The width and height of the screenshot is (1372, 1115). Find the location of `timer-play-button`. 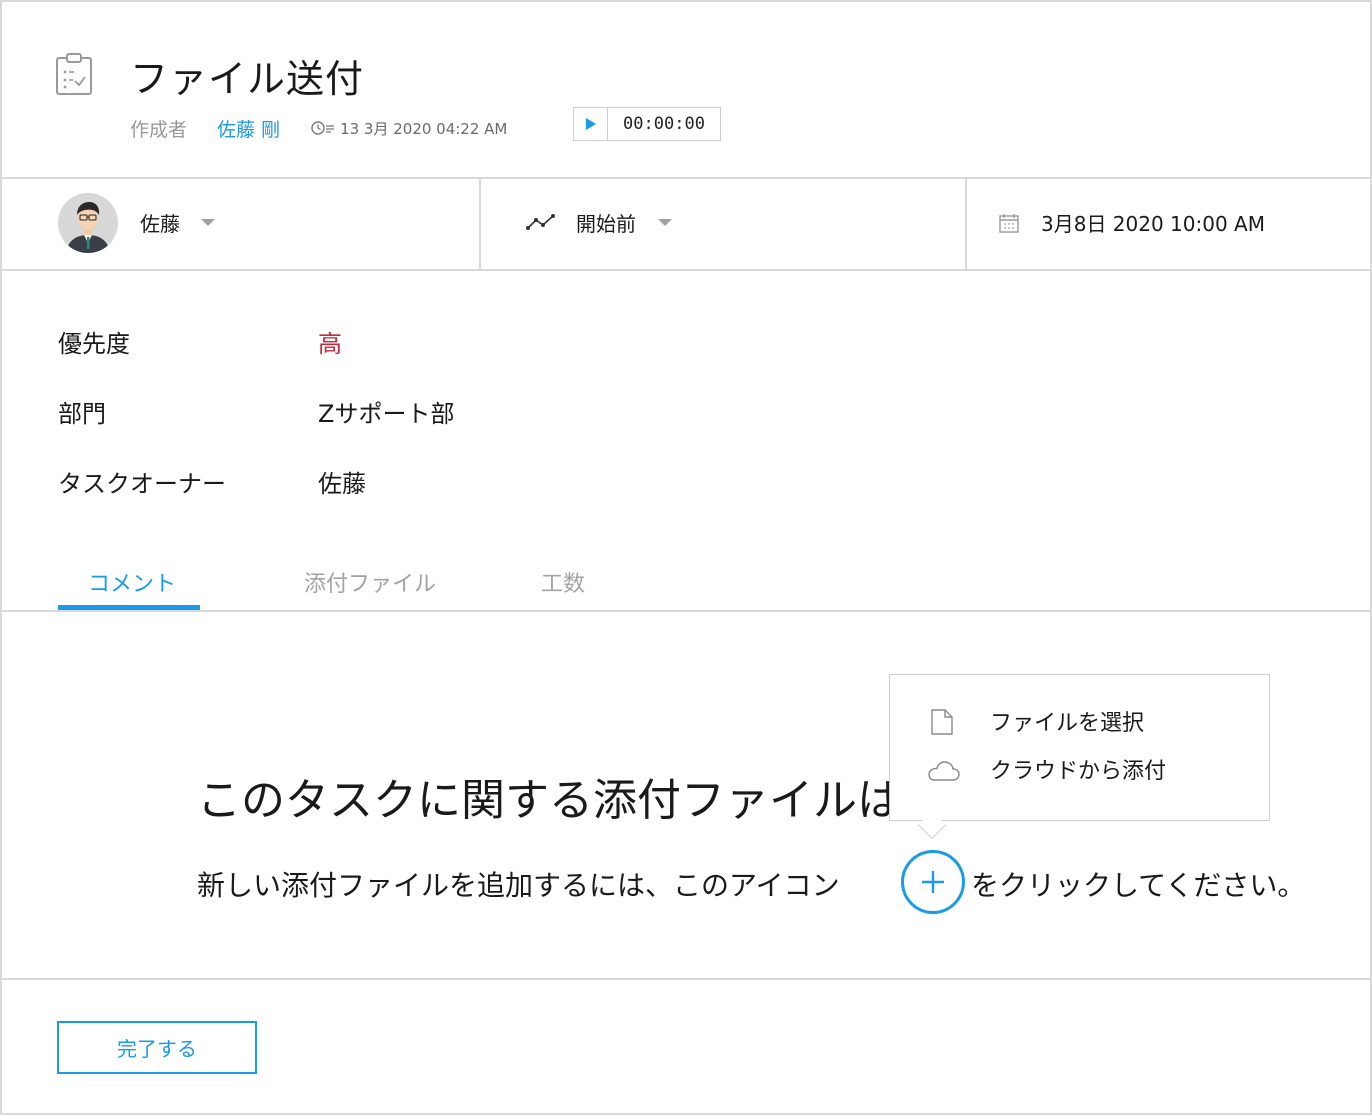

timer-play-button is located at coordinates (591, 124).